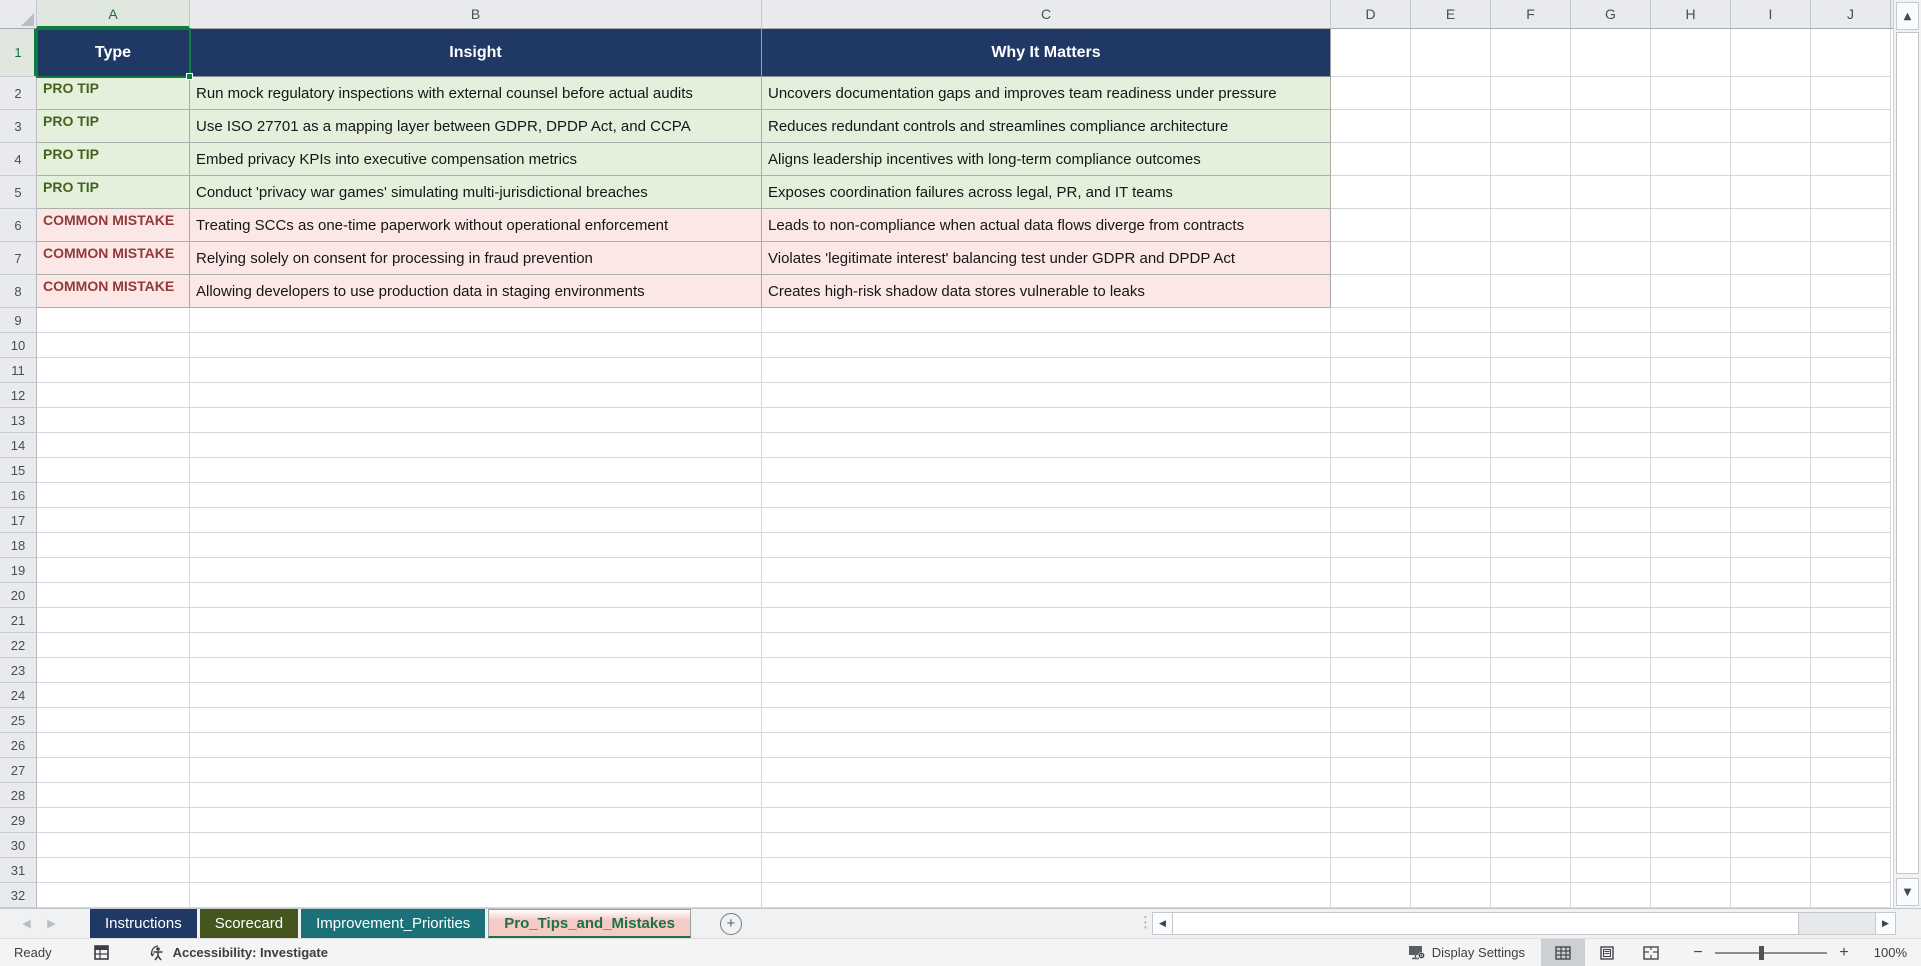  What do you see at coordinates (249, 923) in the screenshot?
I see `sheet-tab-Scorecard: Scorecard` at bounding box center [249, 923].